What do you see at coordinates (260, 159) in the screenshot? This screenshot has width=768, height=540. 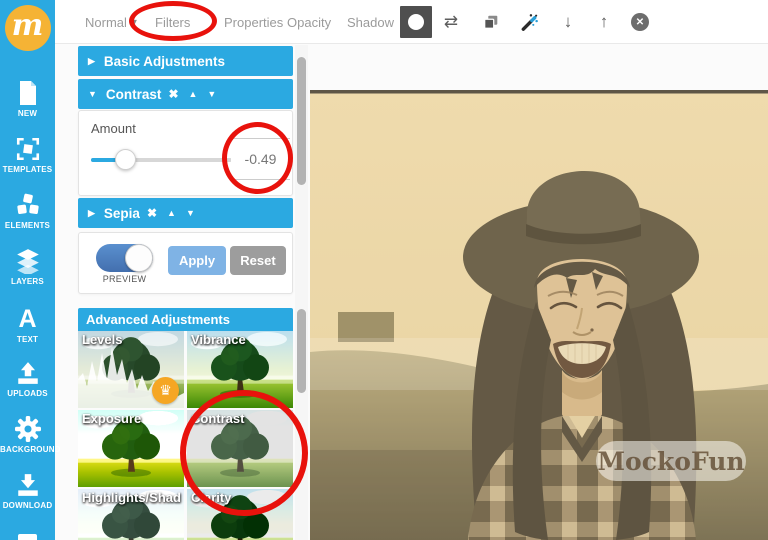 I see `amount-value-input: -0.49` at bounding box center [260, 159].